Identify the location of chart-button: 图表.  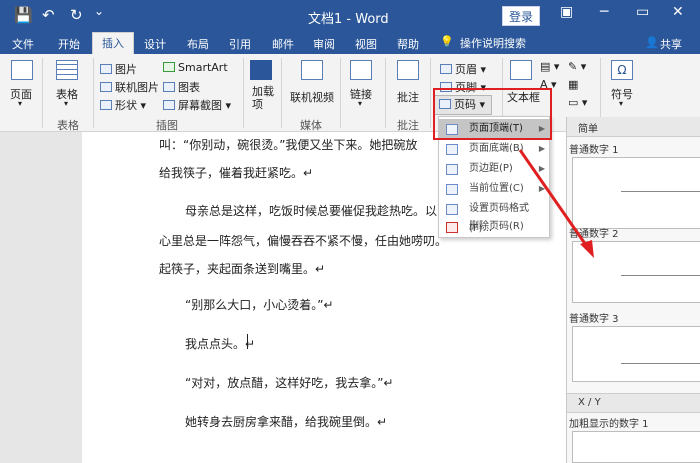
(181, 87).